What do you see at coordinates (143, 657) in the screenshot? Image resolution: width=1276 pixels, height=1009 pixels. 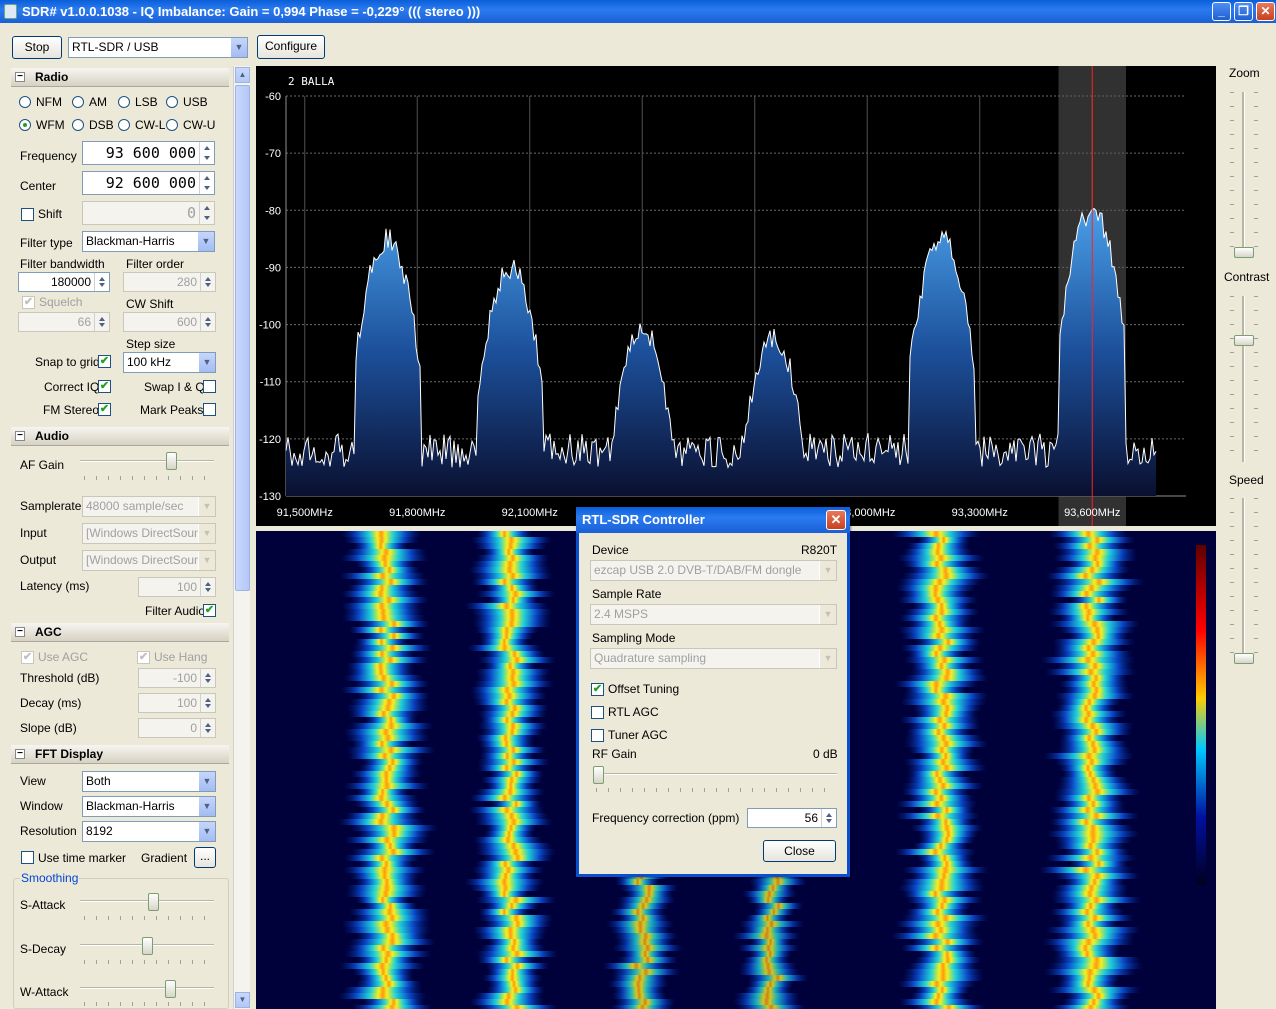 I see `use-hang-checkbox: ✔` at bounding box center [143, 657].